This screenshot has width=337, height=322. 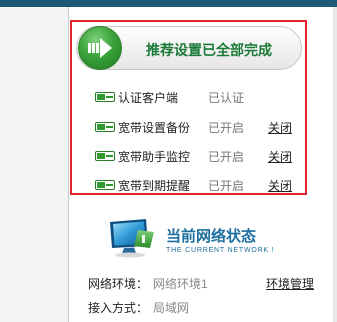 I want to click on info-value: 局域网, so click(x=171, y=308).